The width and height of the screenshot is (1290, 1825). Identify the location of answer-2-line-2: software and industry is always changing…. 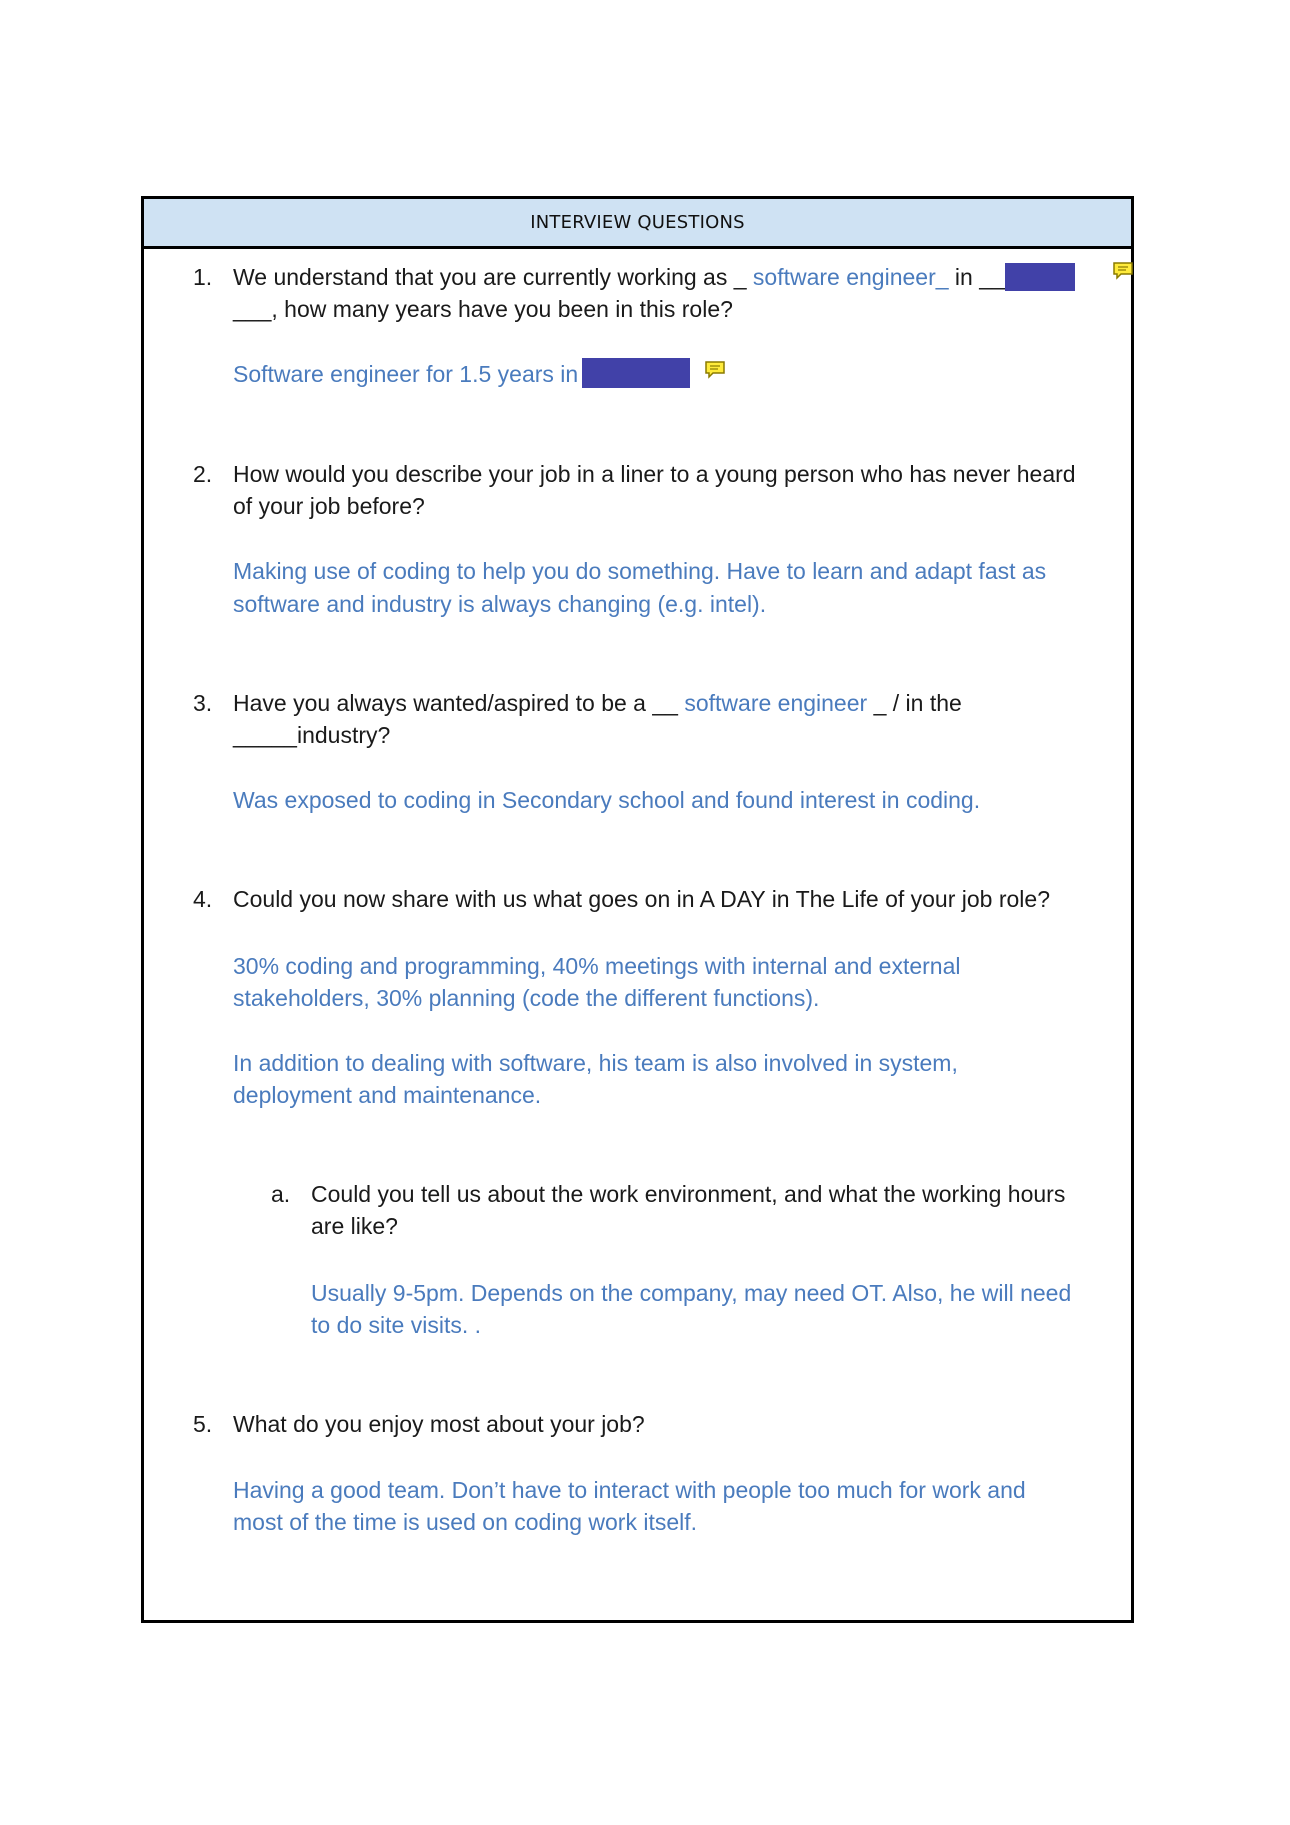
(500, 604).